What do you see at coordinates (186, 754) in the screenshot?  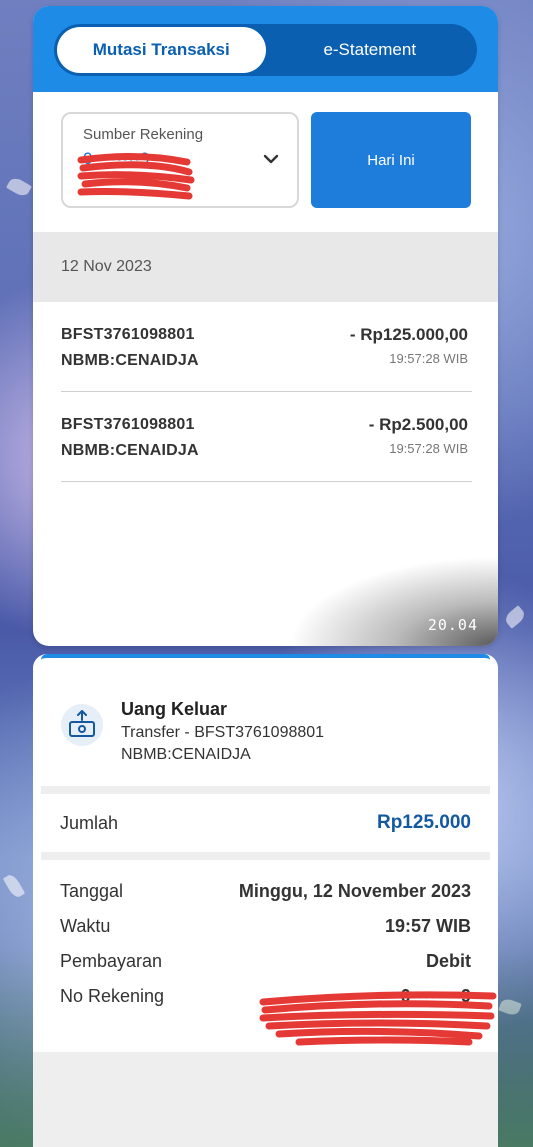 I see `transfer-desc-line2: NBMB:CENAIDJA` at bounding box center [186, 754].